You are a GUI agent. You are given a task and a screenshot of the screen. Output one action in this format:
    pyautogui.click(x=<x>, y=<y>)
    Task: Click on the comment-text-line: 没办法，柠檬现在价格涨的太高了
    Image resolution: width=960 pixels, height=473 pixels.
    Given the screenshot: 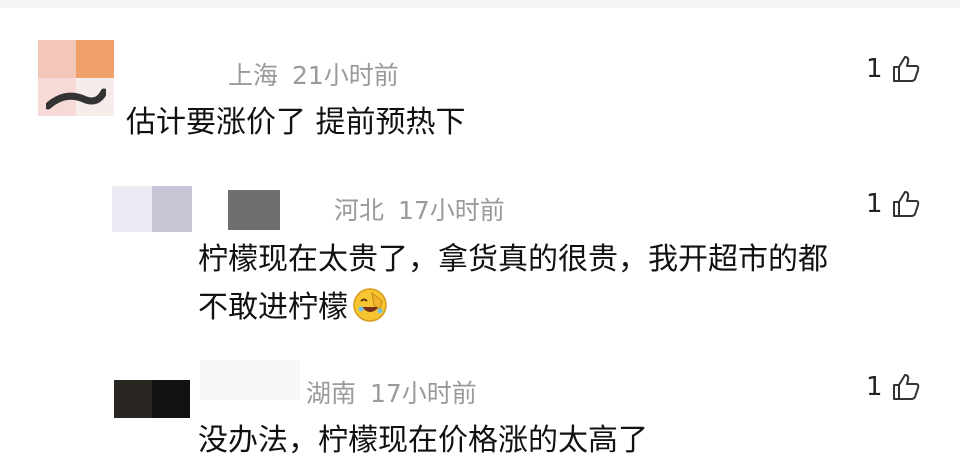 What is the action you would take?
    pyautogui.click(x=423, y=440)
    